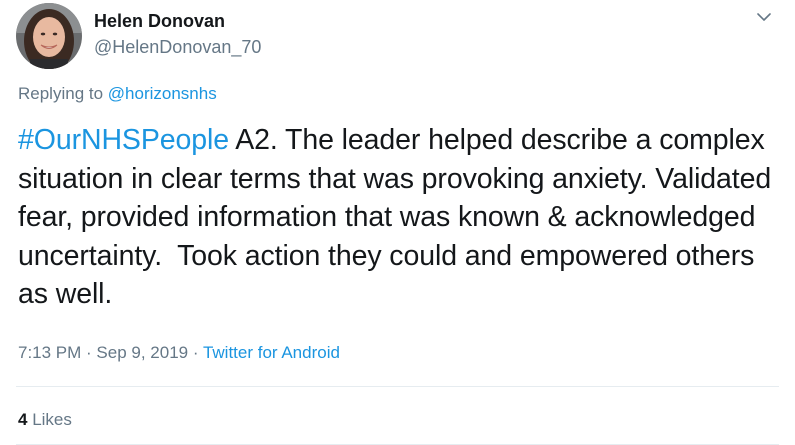  What do you see at coordinates (49, 352) in the screenshot?
I see `tweet-time: 7:13 PM` at bounding box center [49, 352].